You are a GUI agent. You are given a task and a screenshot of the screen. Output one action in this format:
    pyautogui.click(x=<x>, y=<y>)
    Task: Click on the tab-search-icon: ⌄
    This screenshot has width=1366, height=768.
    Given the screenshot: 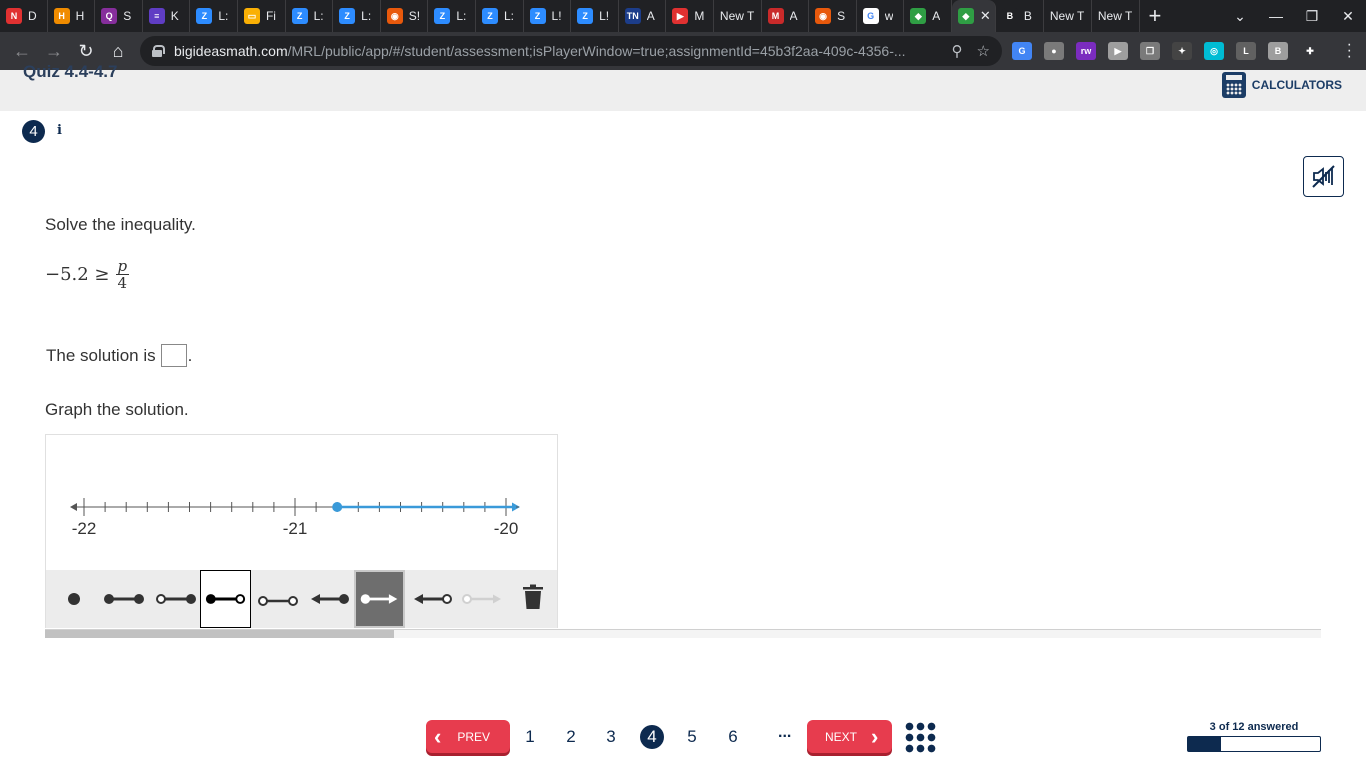 What is the action you would take?
    pyautogui.click(x=1240, y=16)
    